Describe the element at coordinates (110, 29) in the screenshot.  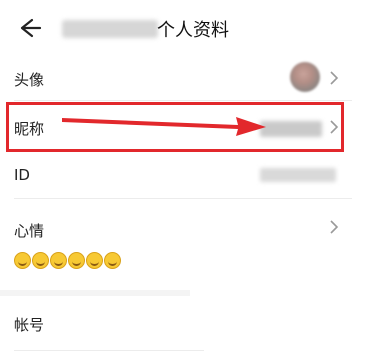
I see `blurred-account-name` at that location.